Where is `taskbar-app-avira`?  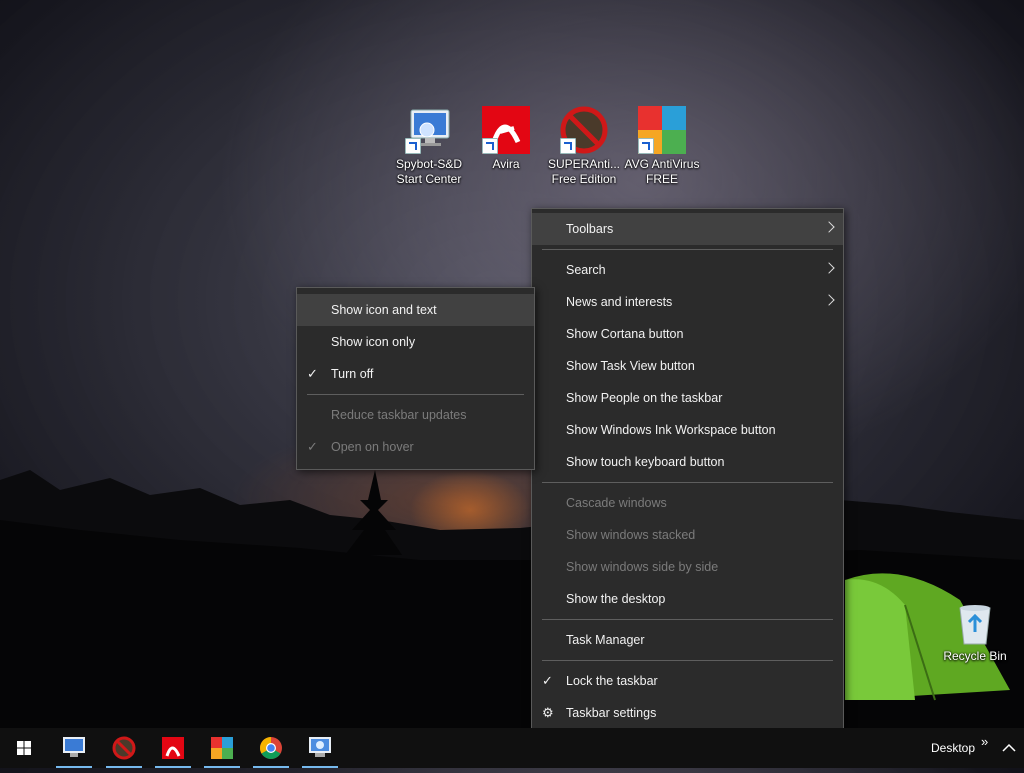
taskbar-app-avira is located at coordinates (173, 748).